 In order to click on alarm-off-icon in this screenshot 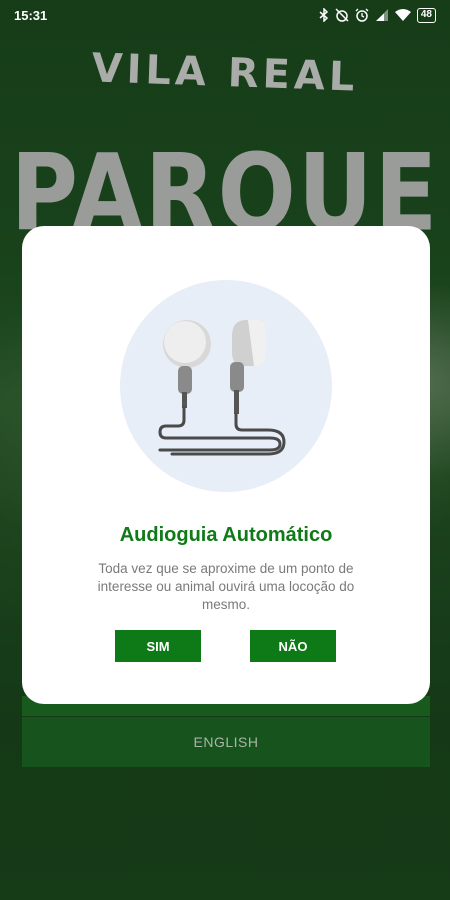, I will do `click(342, 15)`.